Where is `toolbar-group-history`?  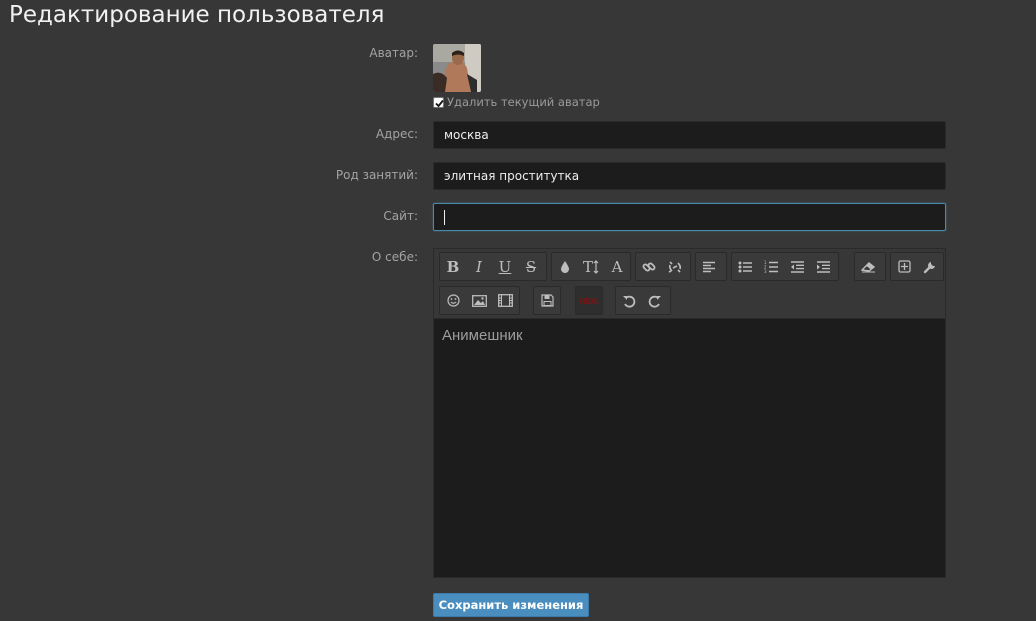 toolbar-group-history is located at coordinates (643, 300).